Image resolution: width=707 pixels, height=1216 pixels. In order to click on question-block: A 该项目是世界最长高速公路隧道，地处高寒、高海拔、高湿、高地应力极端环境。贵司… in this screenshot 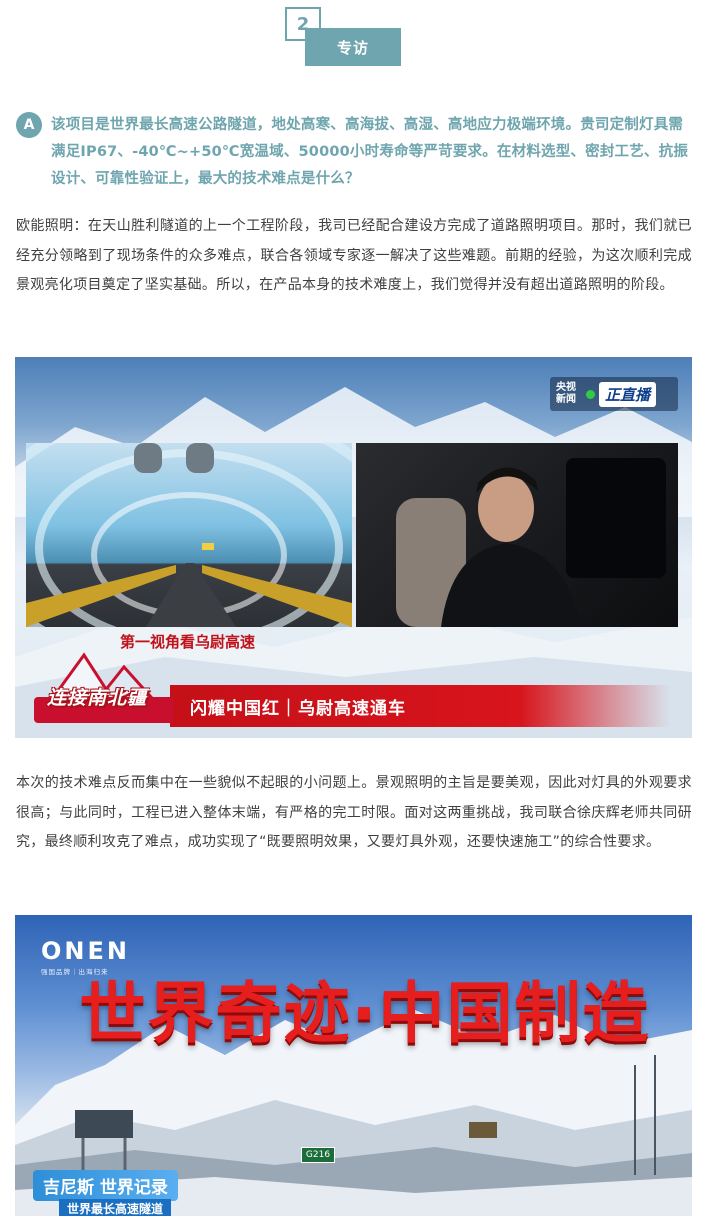, I will do `click(354, 152)`.